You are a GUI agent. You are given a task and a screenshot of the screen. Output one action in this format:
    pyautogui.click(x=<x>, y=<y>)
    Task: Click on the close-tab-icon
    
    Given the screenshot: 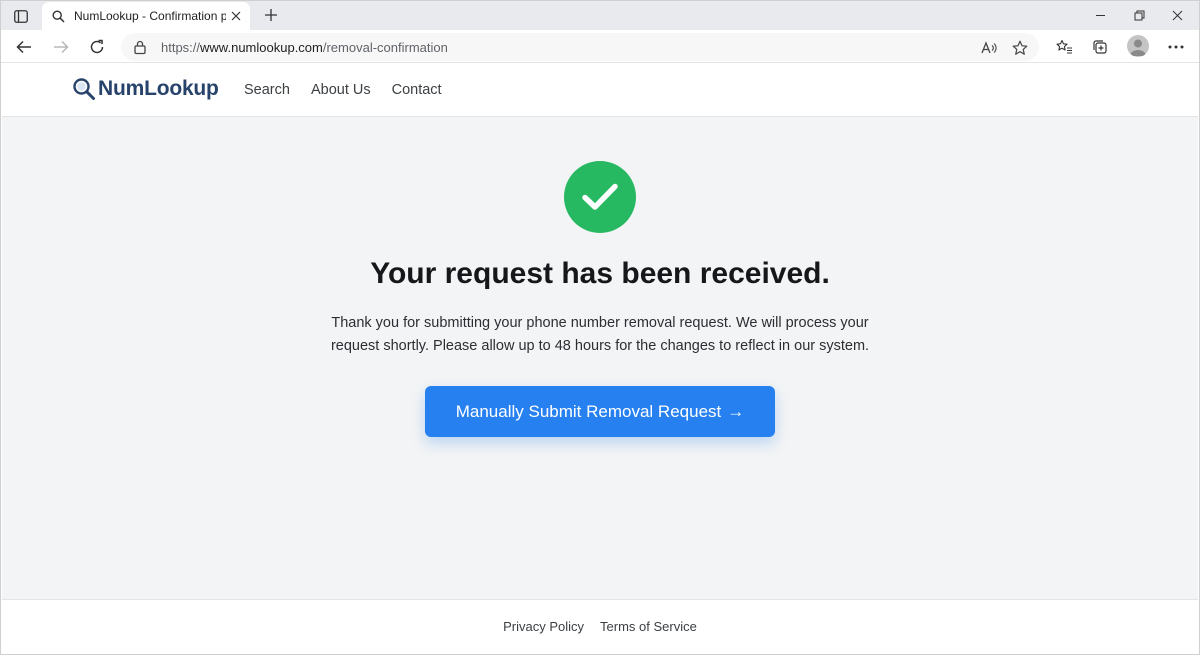 What is the action you would take?
    pyautogui.click(x=236, y=16)
    